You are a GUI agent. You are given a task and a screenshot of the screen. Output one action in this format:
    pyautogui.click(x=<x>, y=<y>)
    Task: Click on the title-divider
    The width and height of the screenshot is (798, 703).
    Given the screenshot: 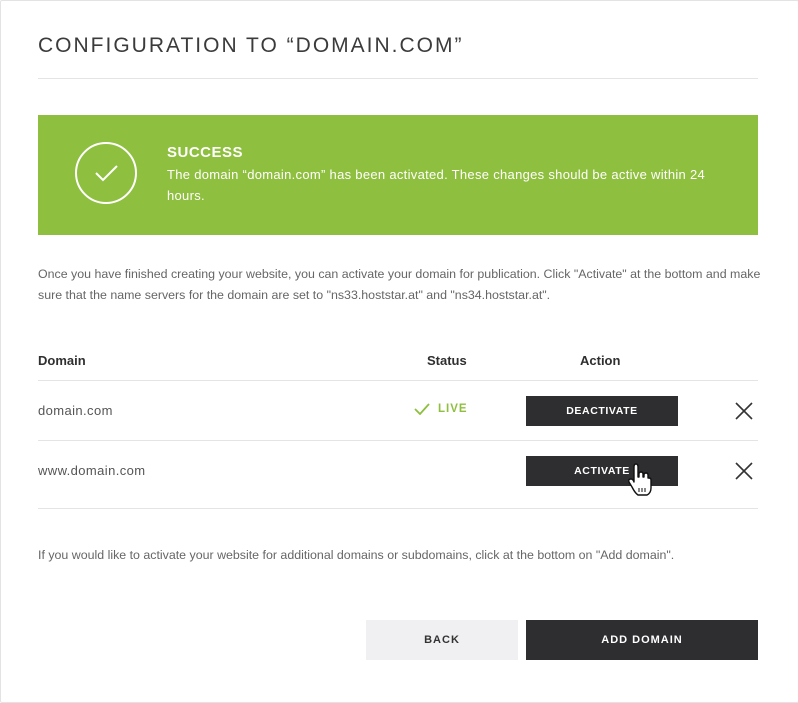 What is the action you would take?
    pyautogui.click(x=398, y=78)
    